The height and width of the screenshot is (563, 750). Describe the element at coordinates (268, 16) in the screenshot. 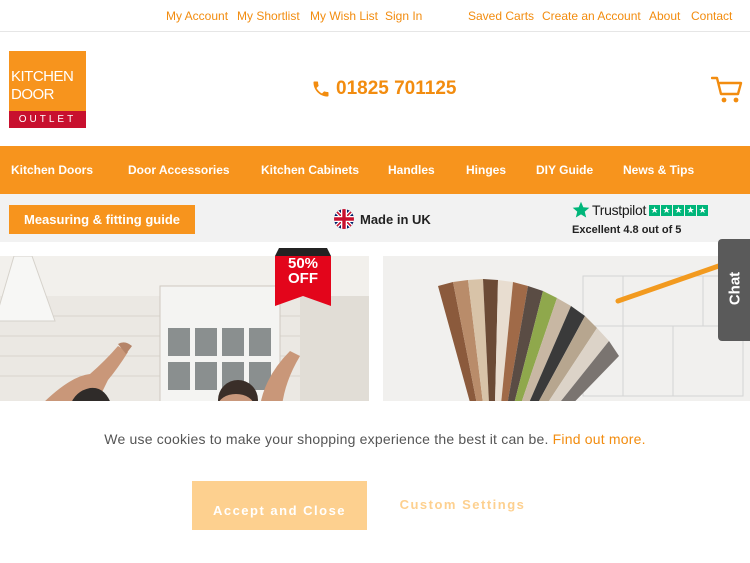

I see `my-shortlist-link: My Shortlist` at that location.